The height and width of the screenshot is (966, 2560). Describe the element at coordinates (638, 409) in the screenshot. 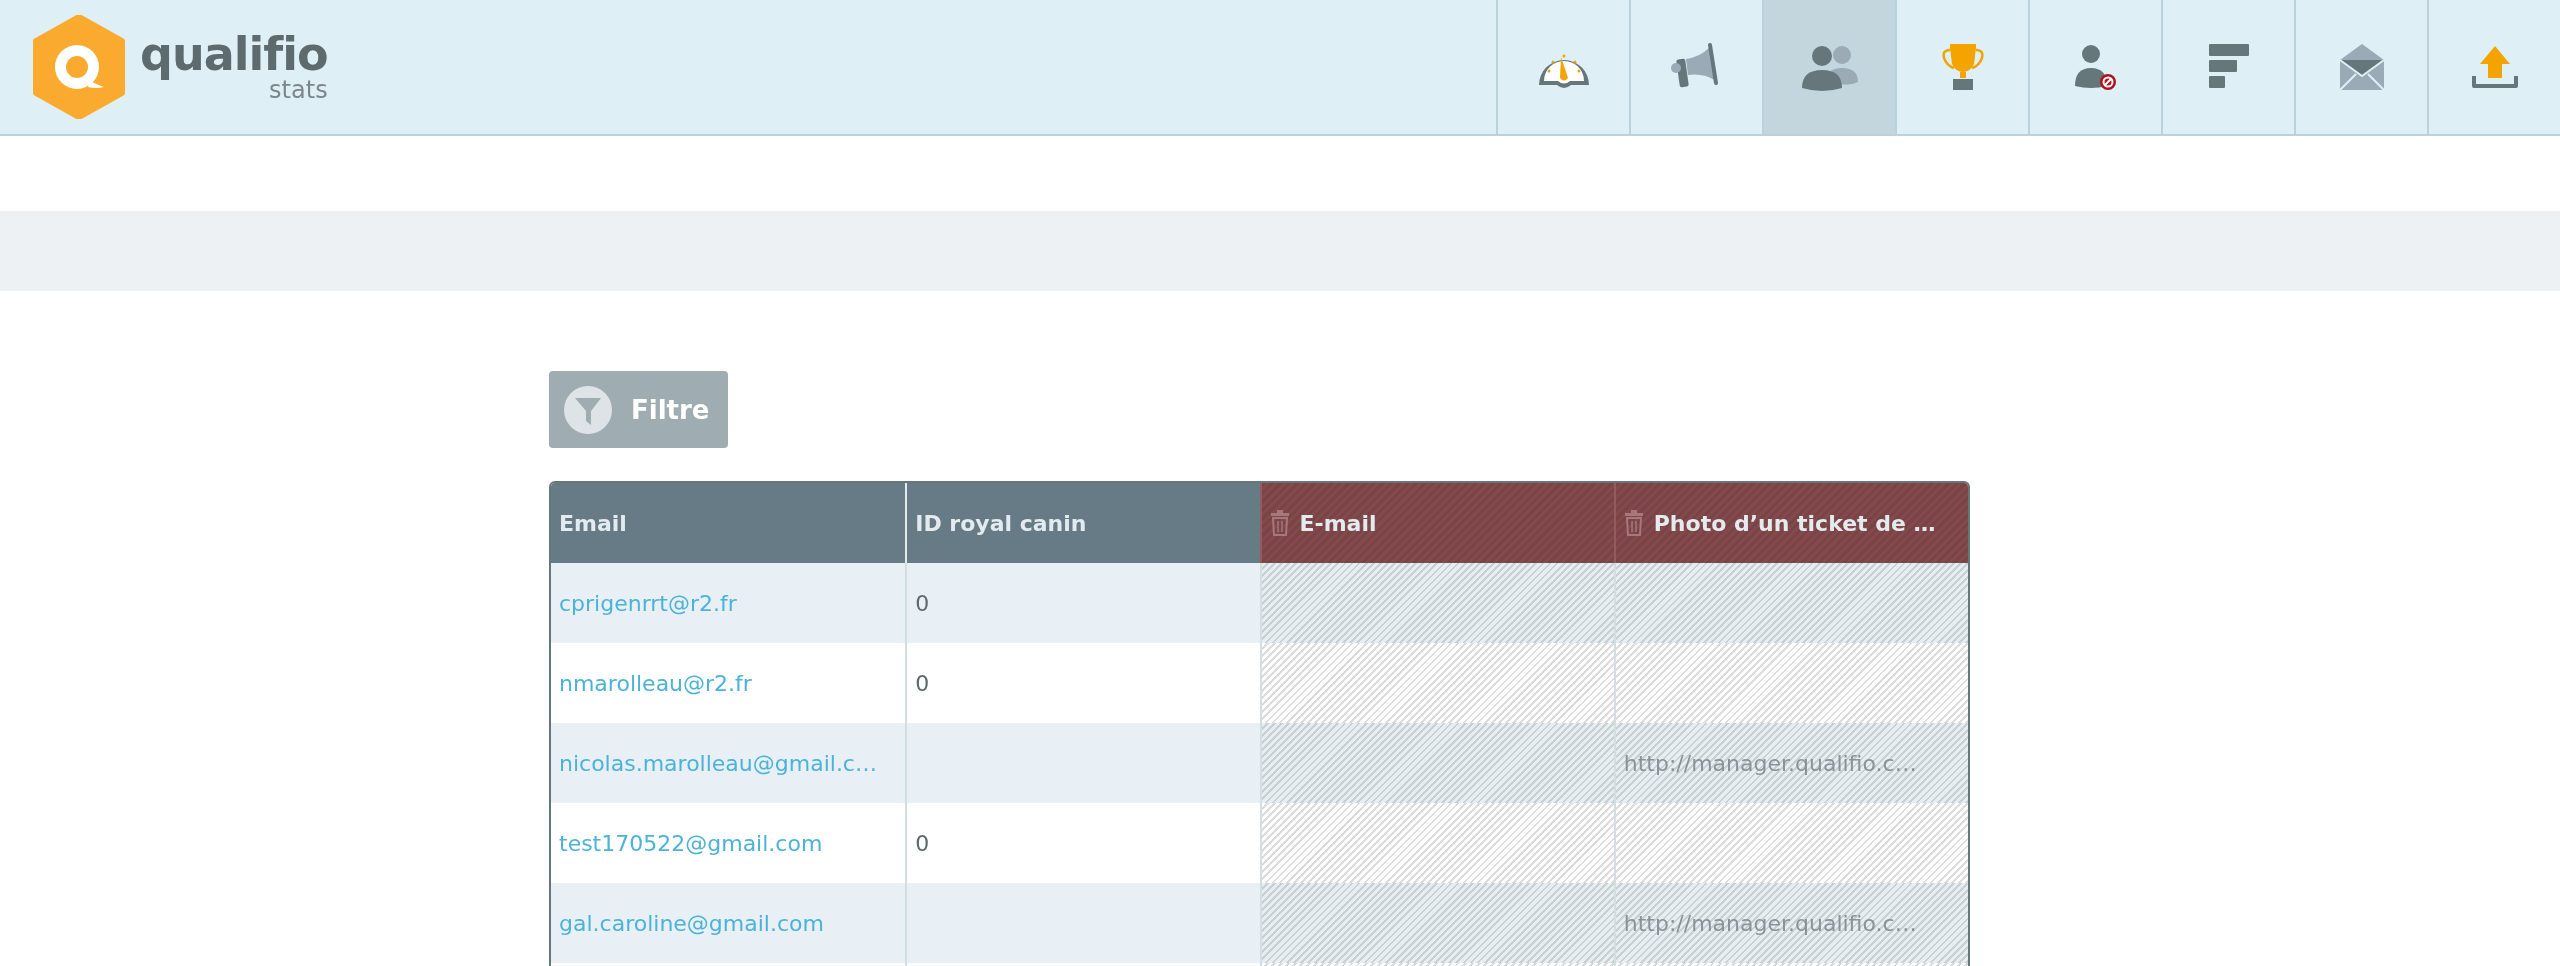

I see `filter-button: Filtre` at that location.